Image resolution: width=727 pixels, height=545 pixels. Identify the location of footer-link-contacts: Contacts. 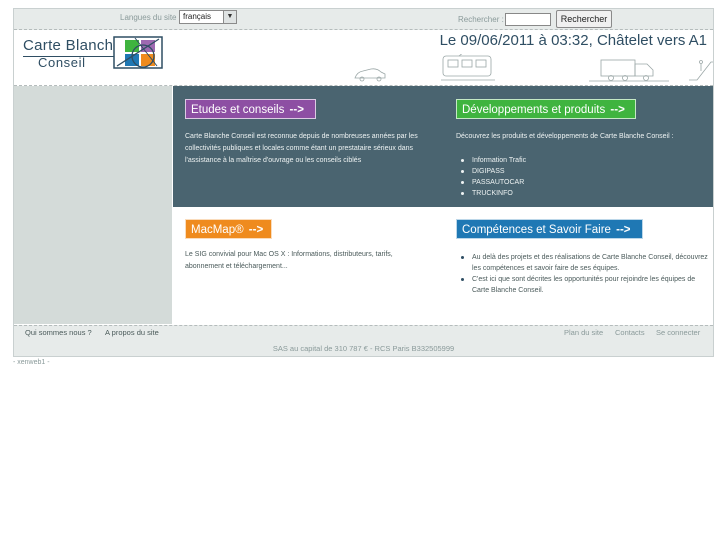
(630, 332).